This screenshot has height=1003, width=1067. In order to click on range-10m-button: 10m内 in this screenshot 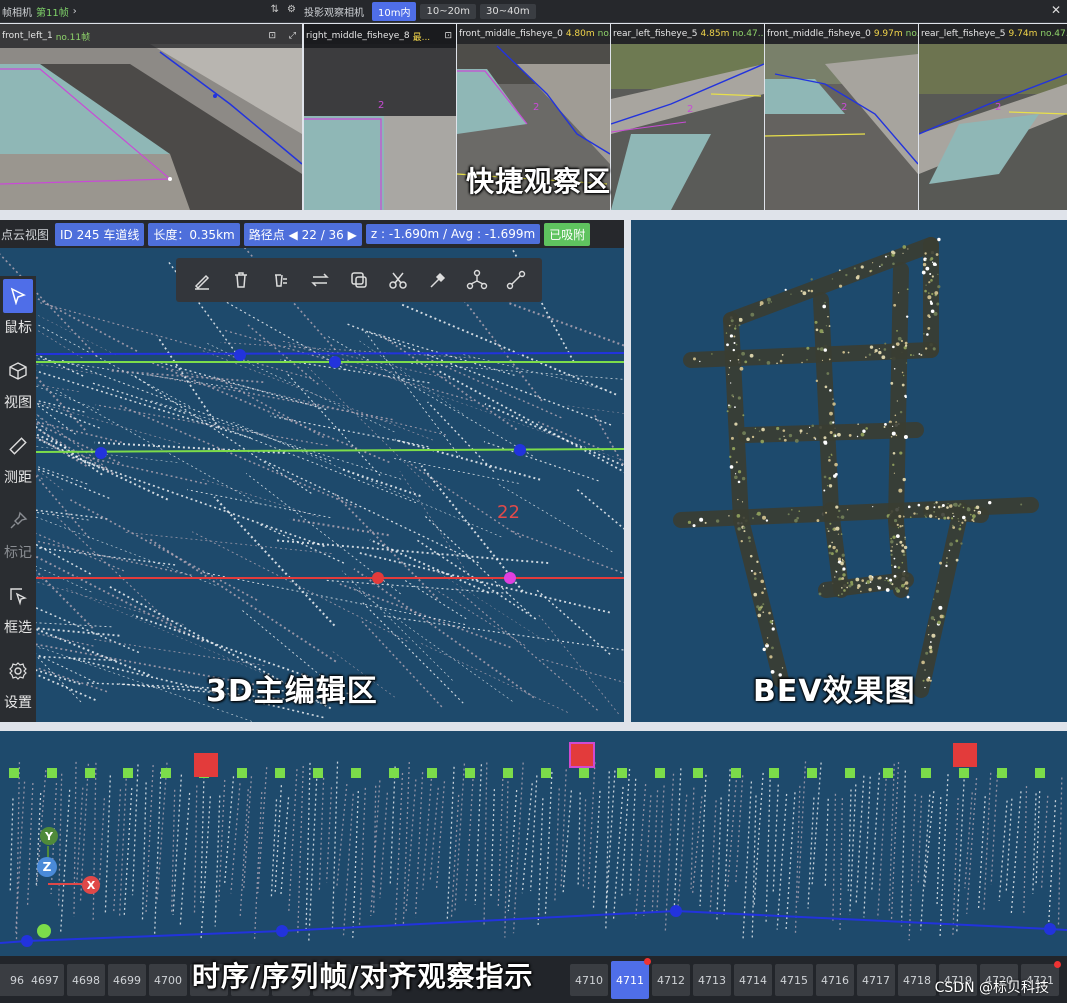, I will do `click(394, 11)`.